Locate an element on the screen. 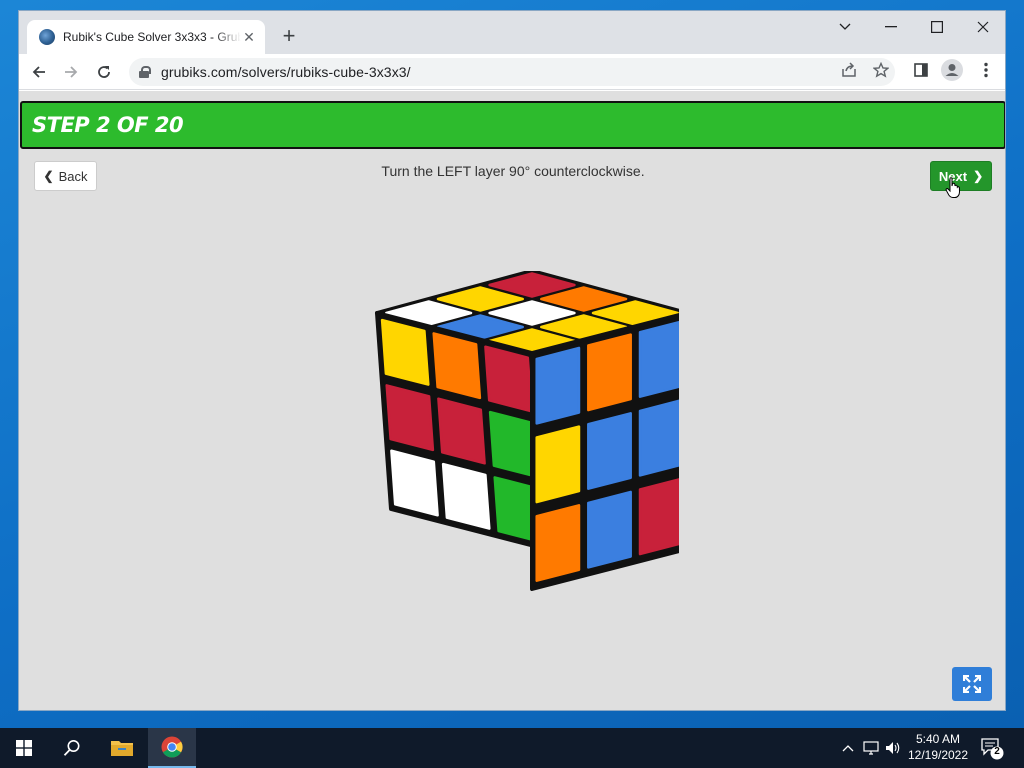 The width and height of the screenshot is (1024, 768). browser-toolbar: grubiks.com/solvers/rubiks-cube-3x3x3/ is located at coordinates (512, 72).